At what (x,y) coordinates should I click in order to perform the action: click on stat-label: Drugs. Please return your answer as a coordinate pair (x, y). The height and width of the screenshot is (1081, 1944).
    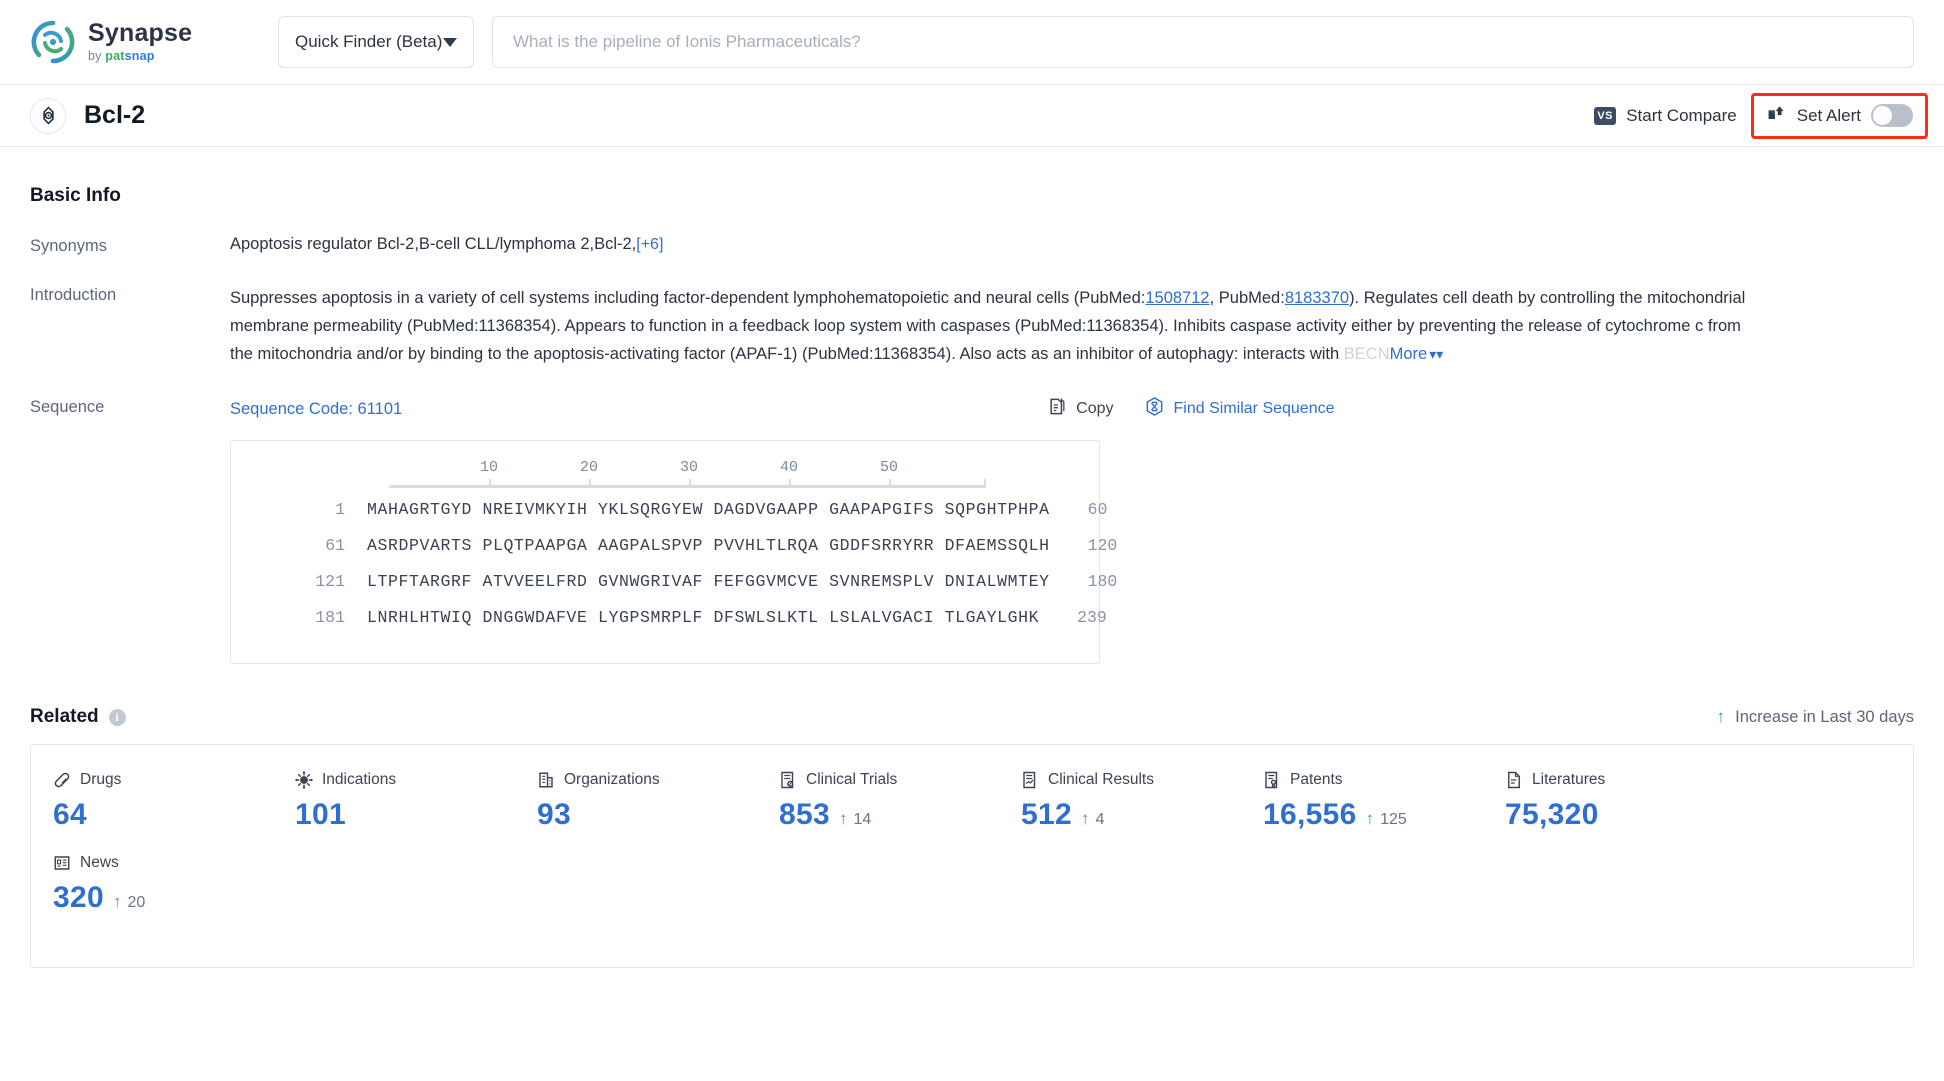
    Looking at the image, I should click on (101, 779).